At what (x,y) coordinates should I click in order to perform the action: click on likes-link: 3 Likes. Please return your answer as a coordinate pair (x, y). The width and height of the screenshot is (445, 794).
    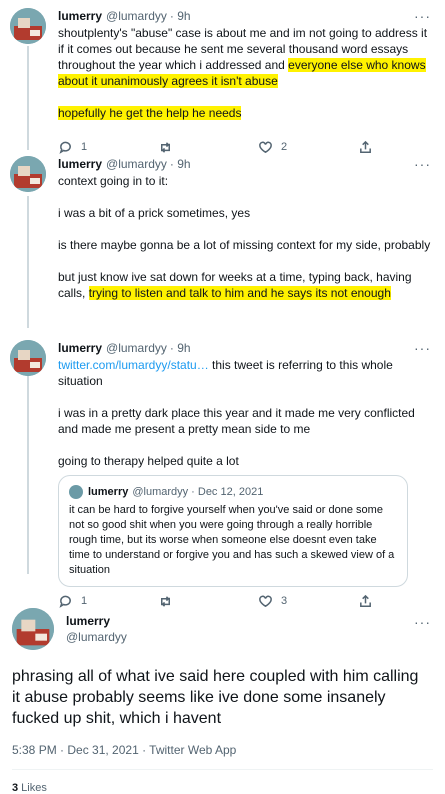
    Looking at the image, I should click on (222, 788).